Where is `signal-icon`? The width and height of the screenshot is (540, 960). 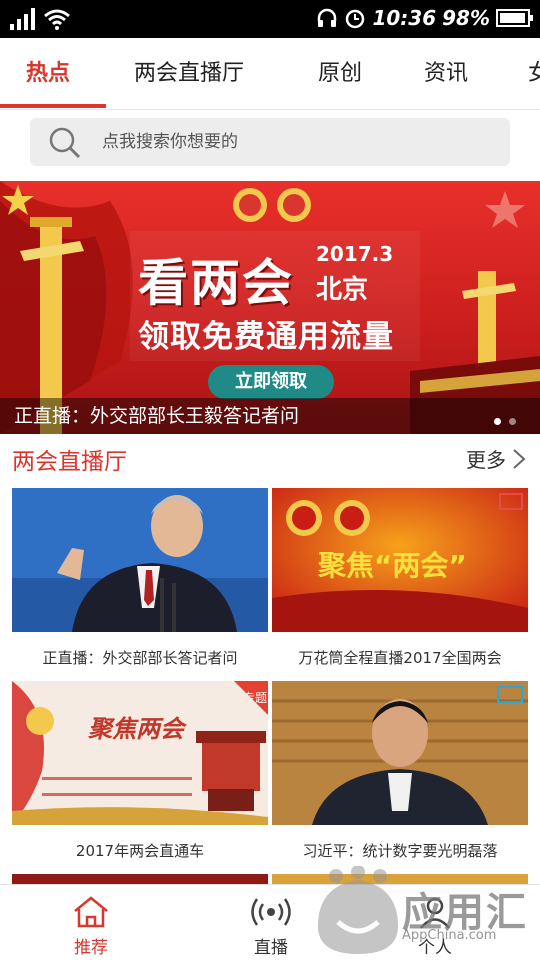 signal-icon is located at coordinates (22, 19).